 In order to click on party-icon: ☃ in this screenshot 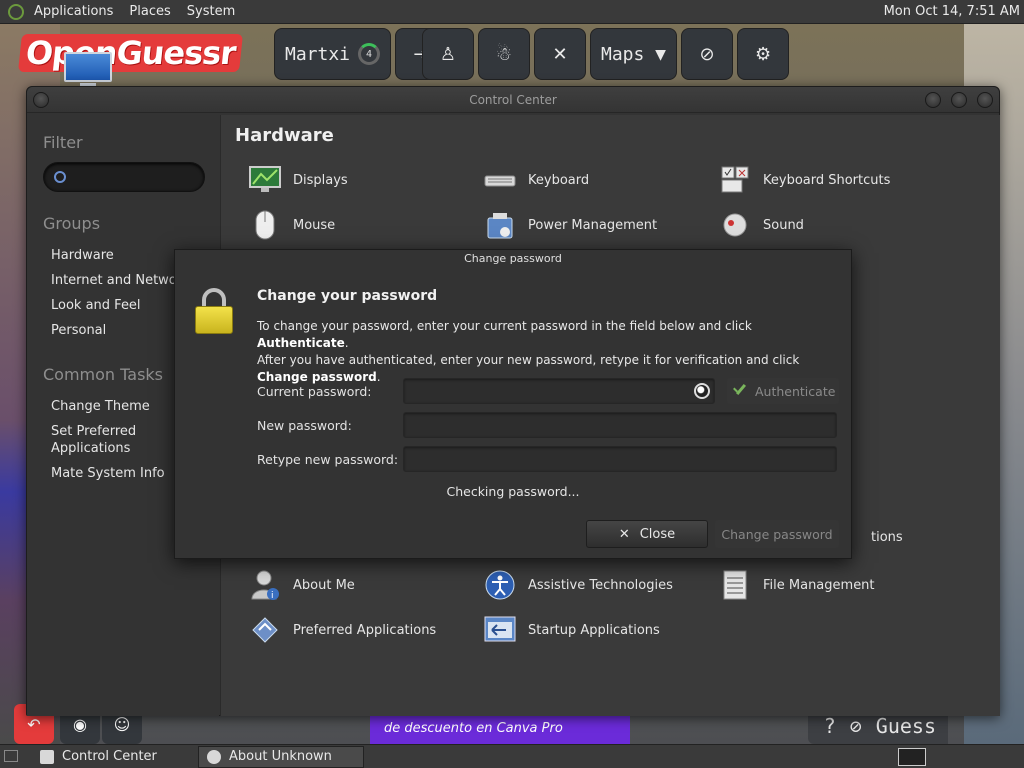, I will do `click(504, 54)`.